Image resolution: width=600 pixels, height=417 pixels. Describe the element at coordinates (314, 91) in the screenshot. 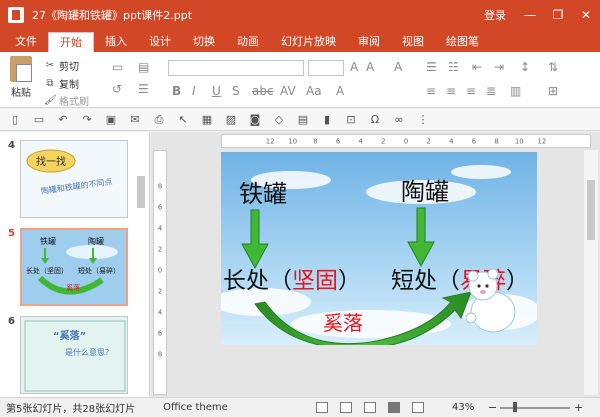

I see `change-case-icon: Aa` at that location.